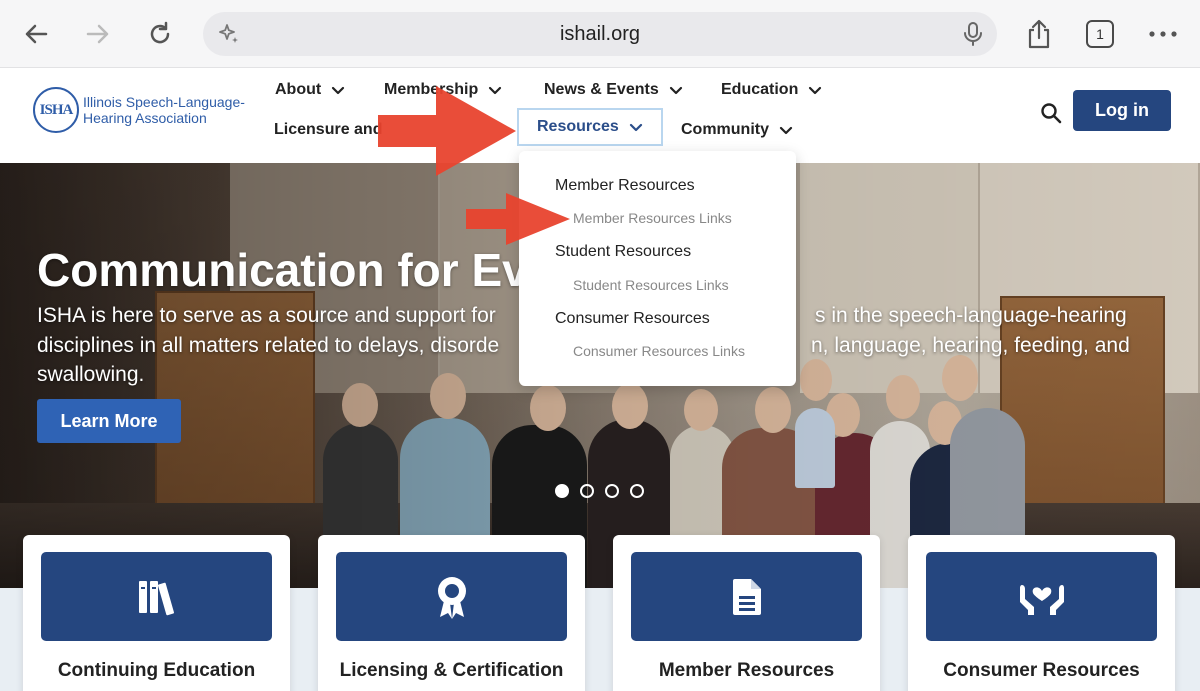 This screenshot has height=691, width=1200. What do you see at coordinates (56, 110) in the screenshot?
I see `logo-mark: ISHA` at bounding box center [56, 110].